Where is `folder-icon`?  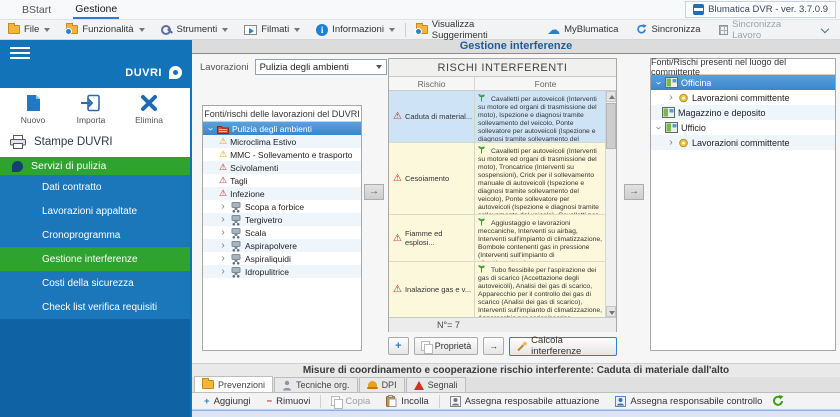 folder-icon is located at coordinates (14, 28).